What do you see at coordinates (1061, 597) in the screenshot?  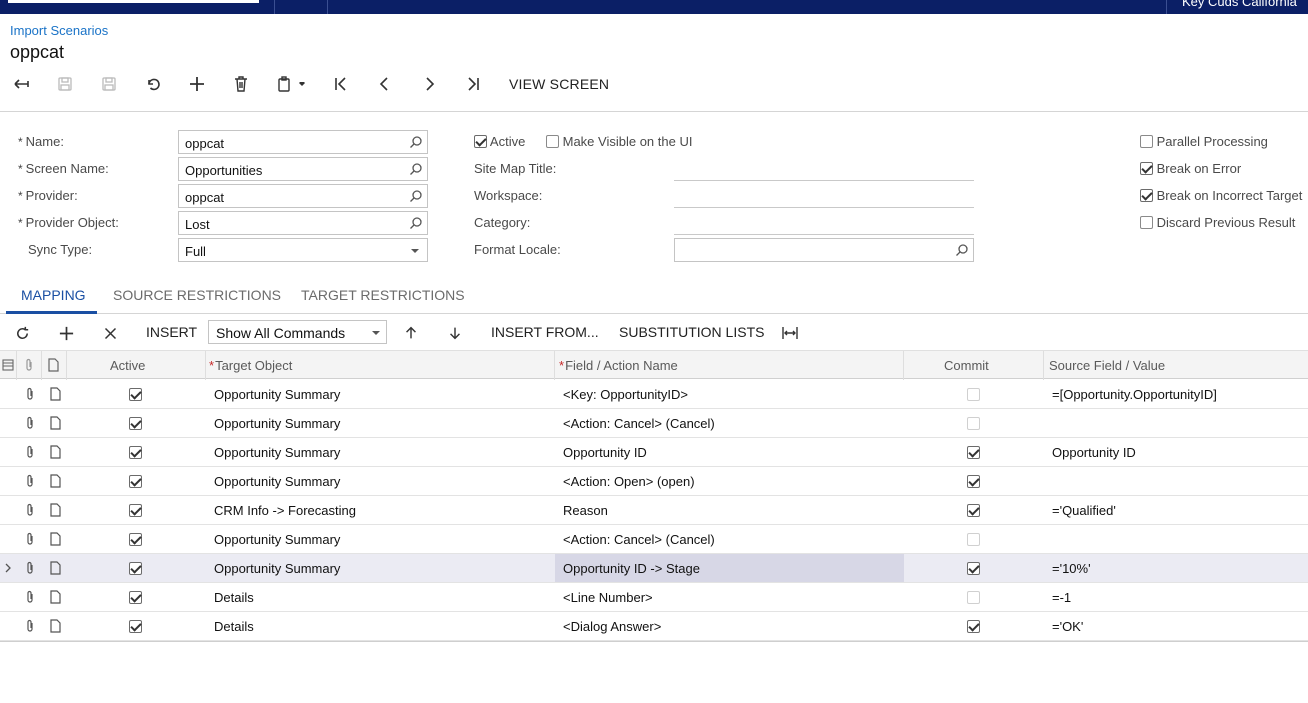 I see `source-field-value-cell: =-1` at bounding box center [1061, 597].